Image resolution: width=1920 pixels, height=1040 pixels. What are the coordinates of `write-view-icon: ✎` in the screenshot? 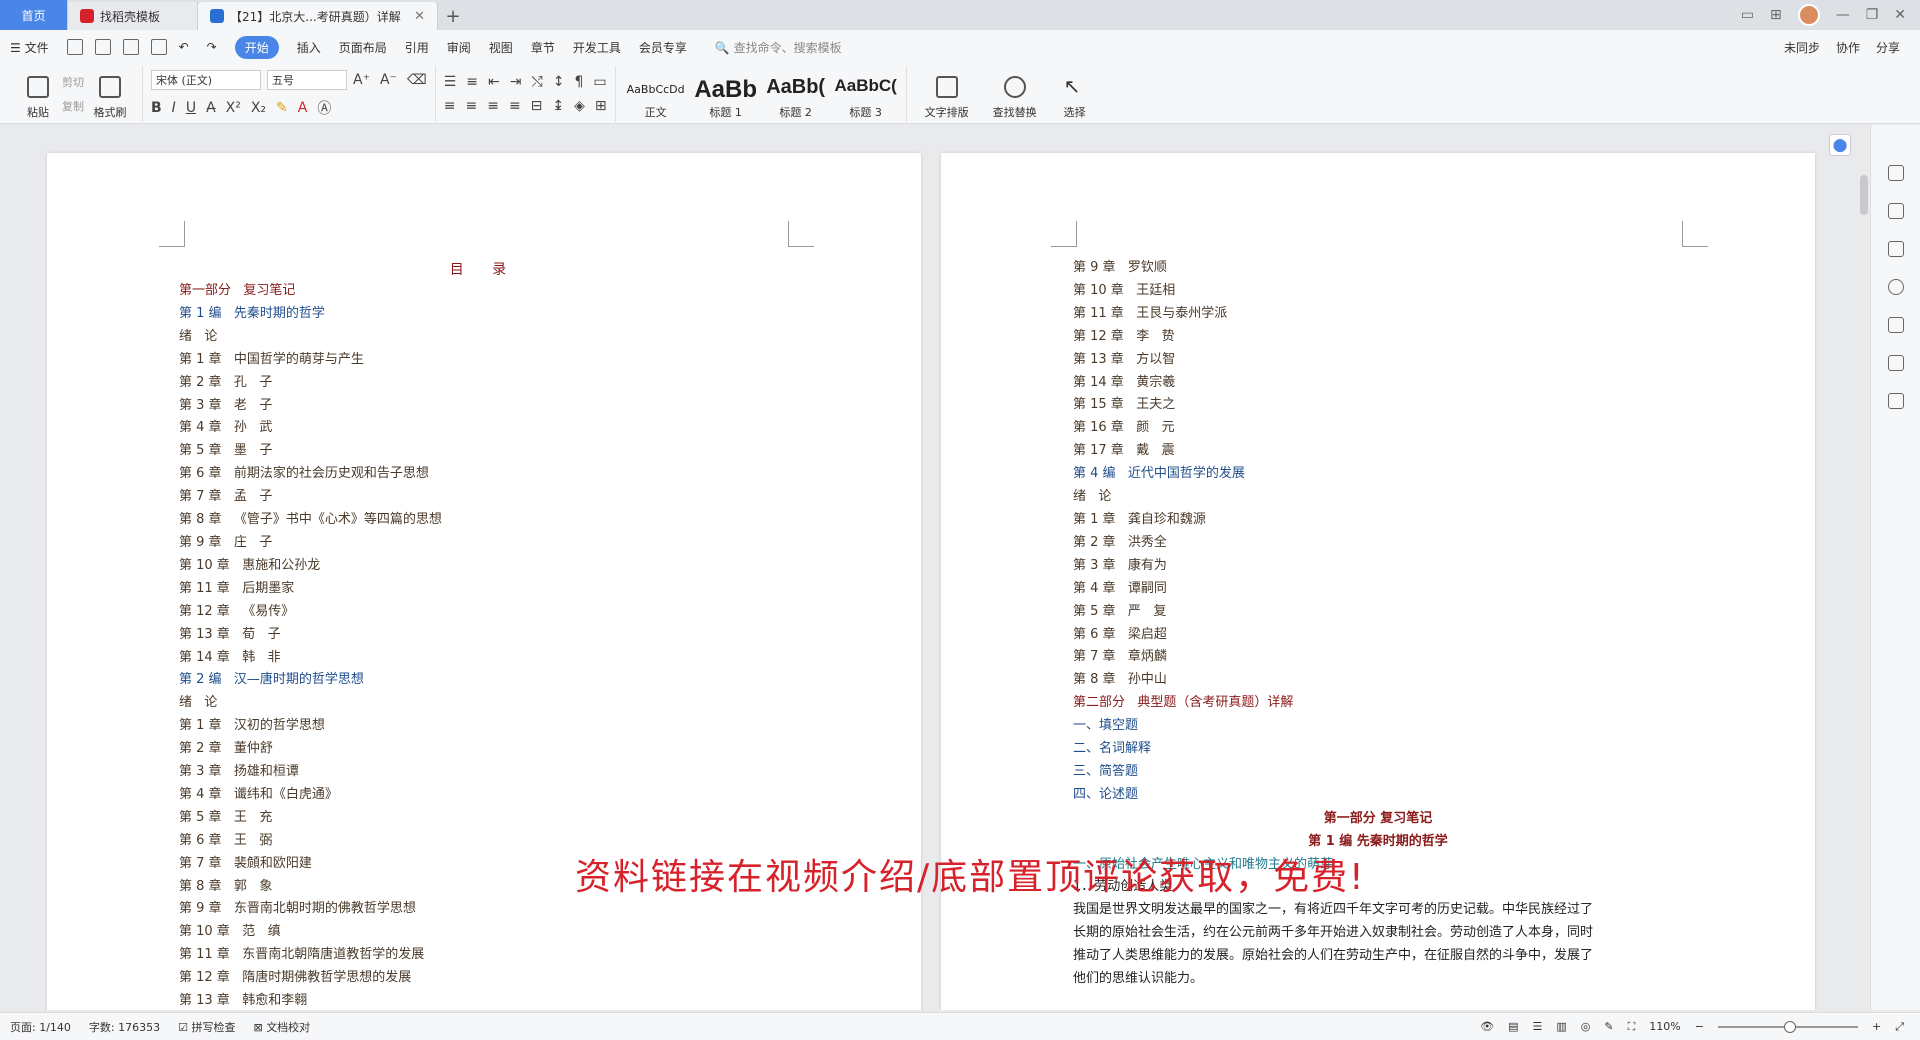 It's located at (1608, 1026).